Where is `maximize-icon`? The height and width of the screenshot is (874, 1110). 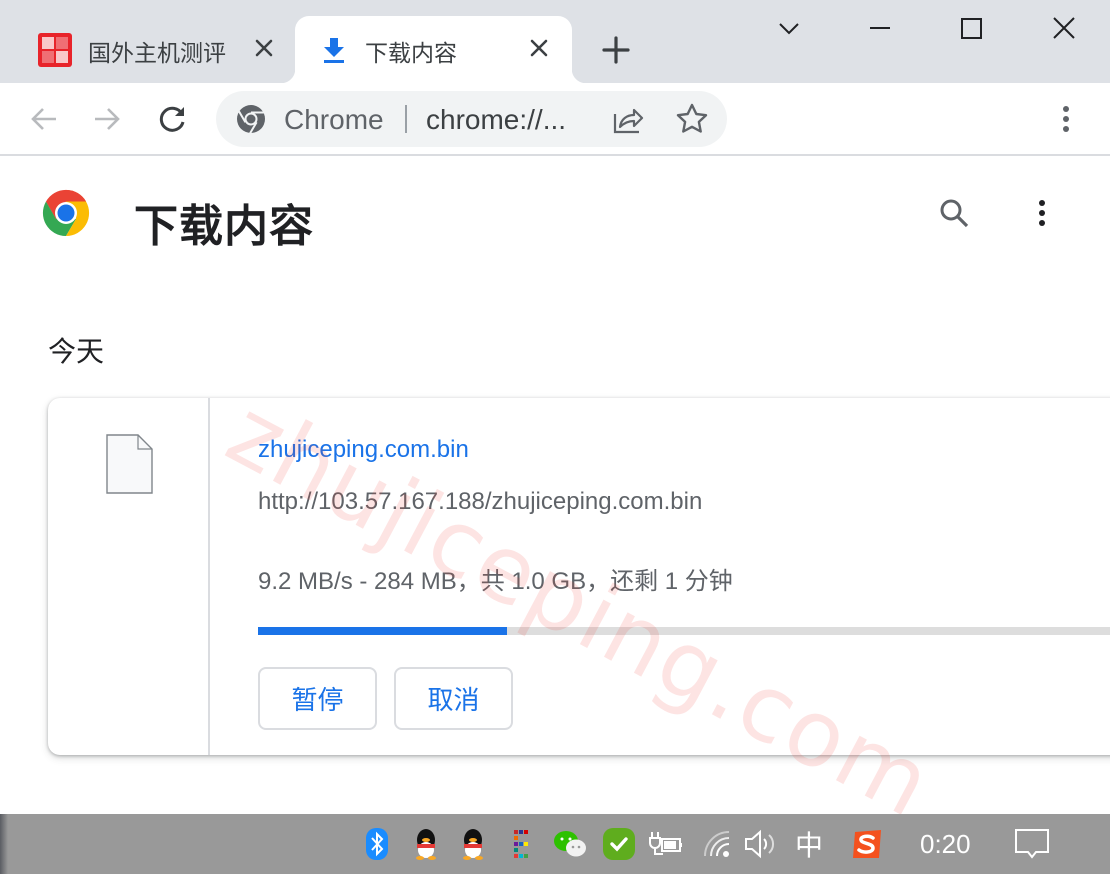 maximize-icon is located at coordinates (971, 28).